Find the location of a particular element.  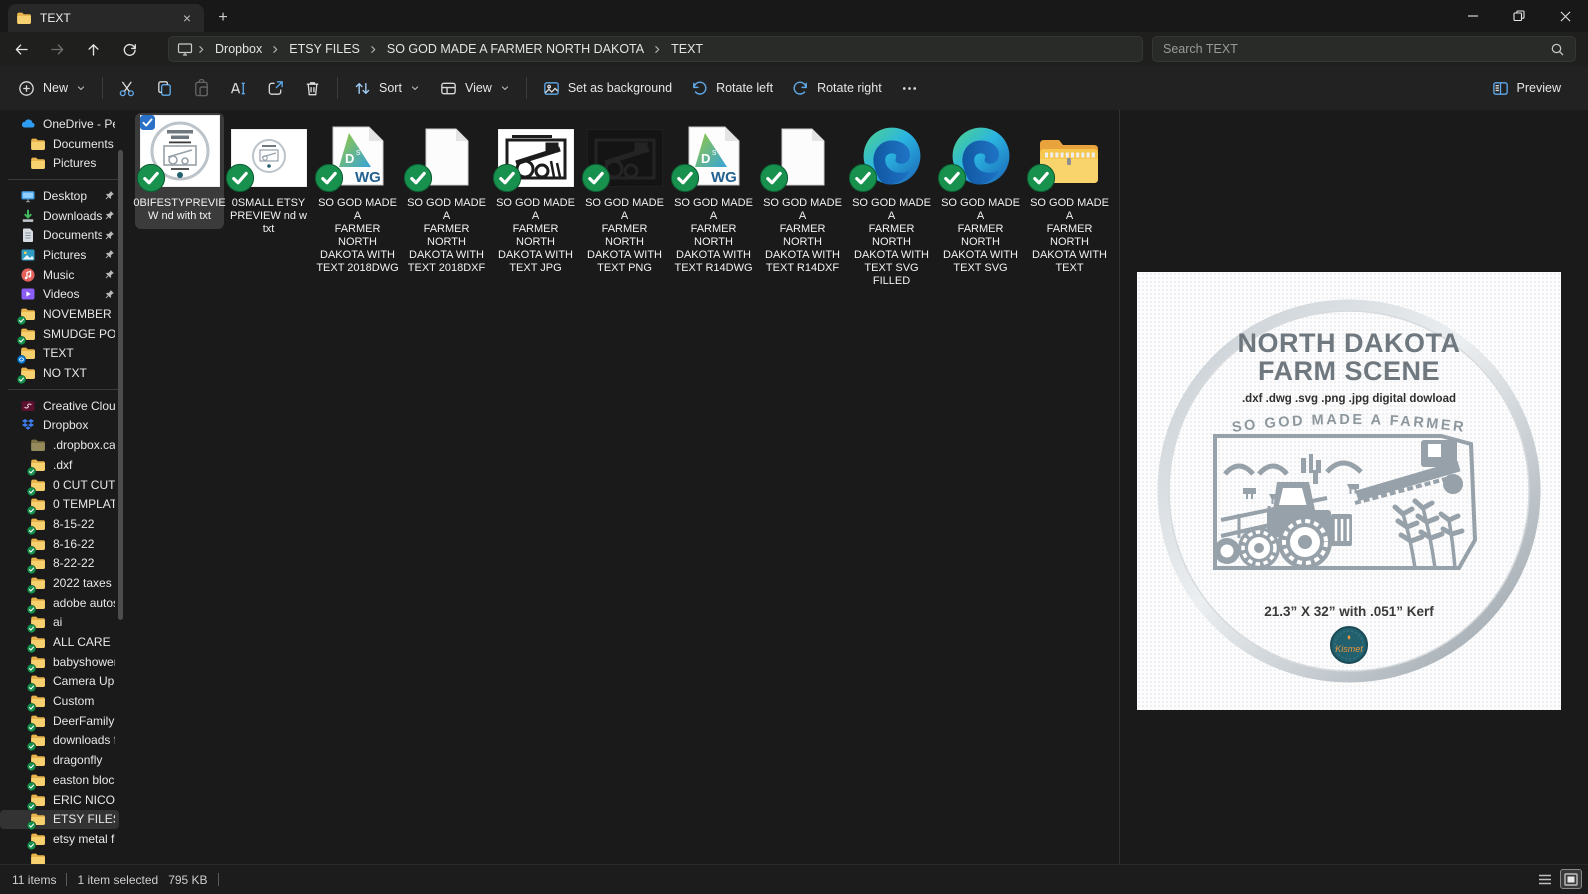

maximize-restore-button is located at coordinates (1519, 16).